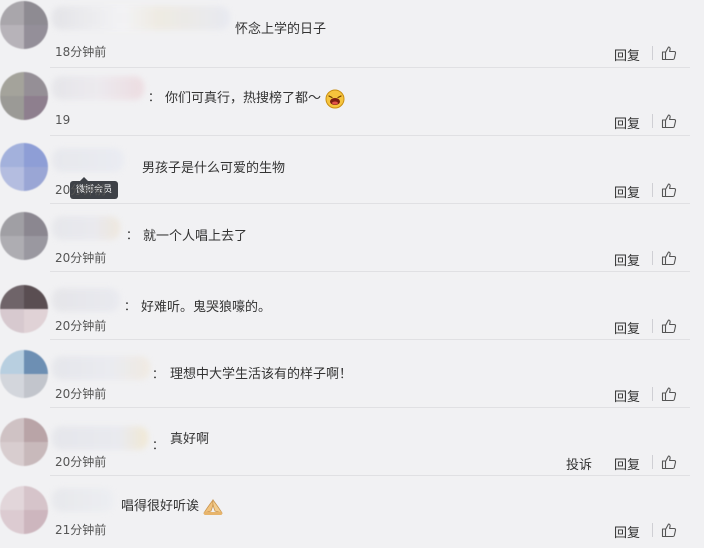 This screenshot has height=548, width=704. I want to click on comment-row: ： 真好啊 20分钟前 投诉 回复, so click(352, 442).